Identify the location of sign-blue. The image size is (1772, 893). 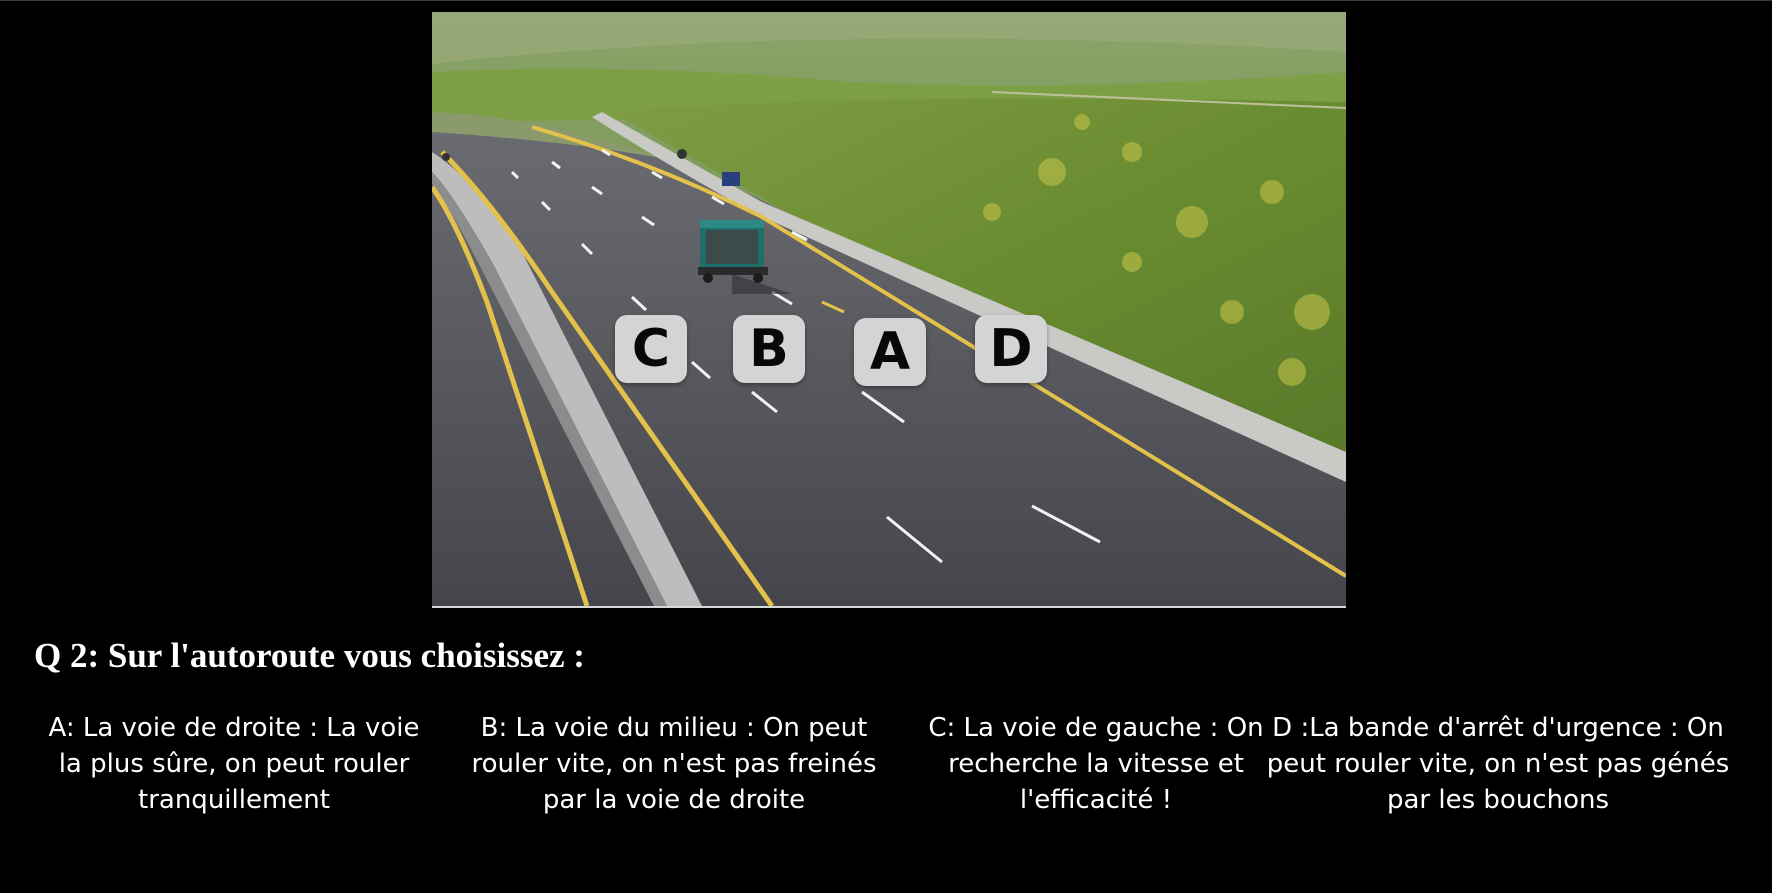
(731, 179).